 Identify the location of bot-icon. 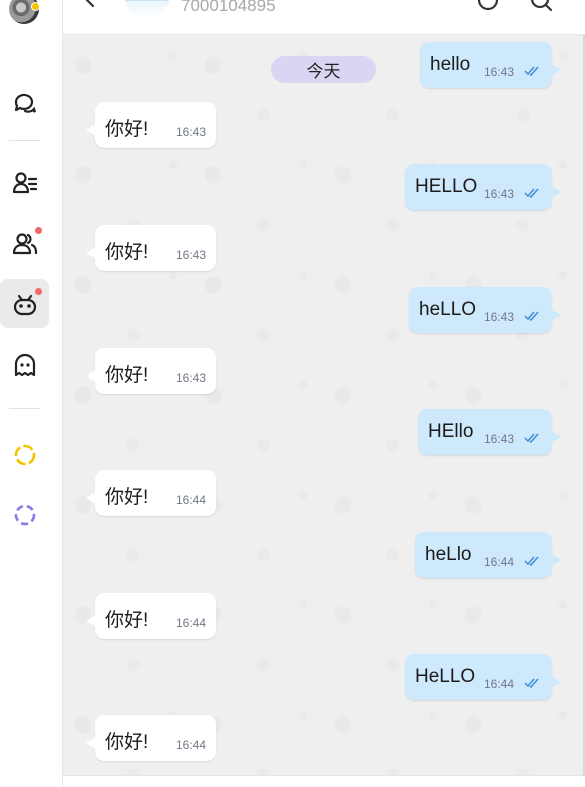
(24, 304).